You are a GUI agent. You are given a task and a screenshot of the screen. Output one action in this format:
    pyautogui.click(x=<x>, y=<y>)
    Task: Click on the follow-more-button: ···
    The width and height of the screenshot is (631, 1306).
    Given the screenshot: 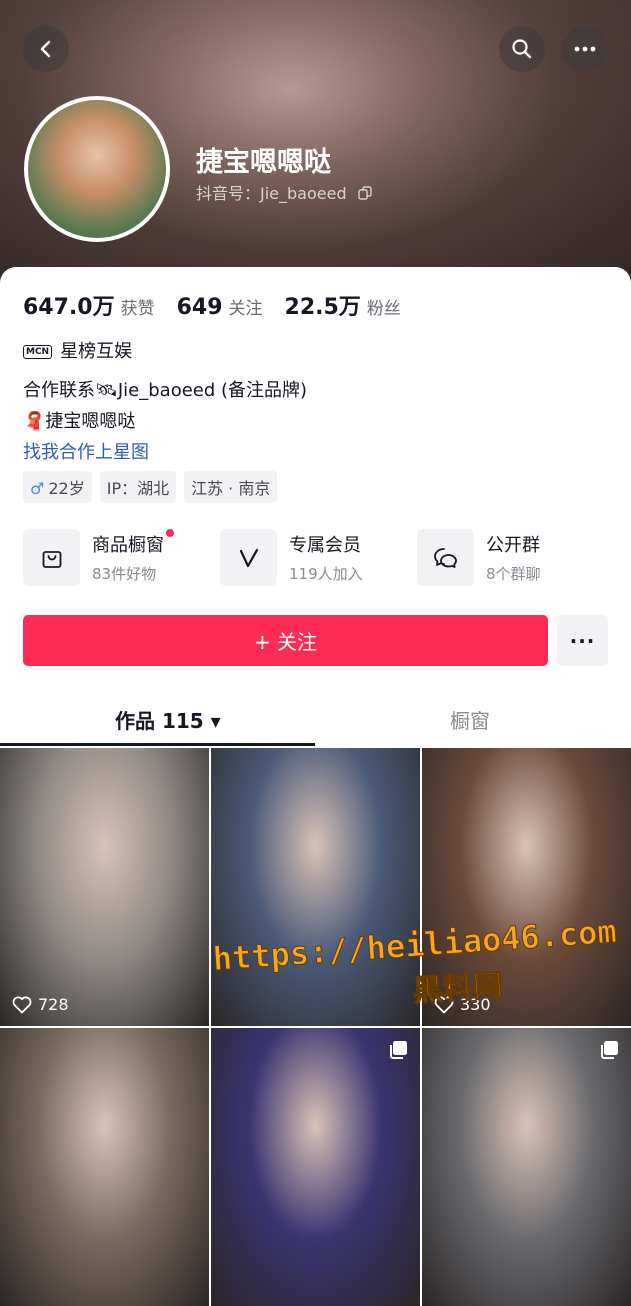 What is the action you would take?
    pyautogui.click(x=582, y=640)
    